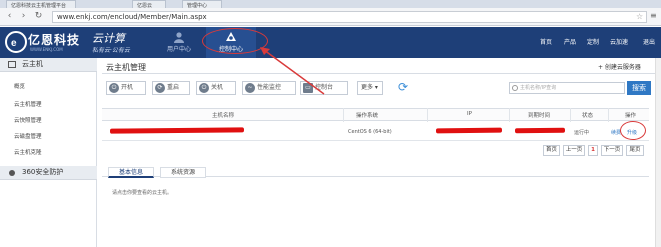 Image resolution: width=661 pixels, height=247 pixels. Describe the element at coordinates (250, 88) in the screenshot. I see `monitor-icon: ~` at that location.